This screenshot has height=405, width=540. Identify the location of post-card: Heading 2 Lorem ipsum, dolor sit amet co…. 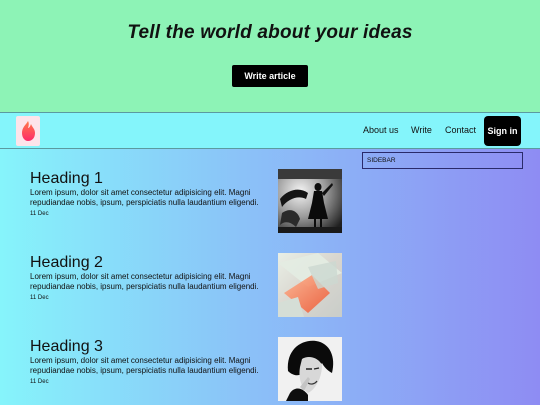
(190, 285).